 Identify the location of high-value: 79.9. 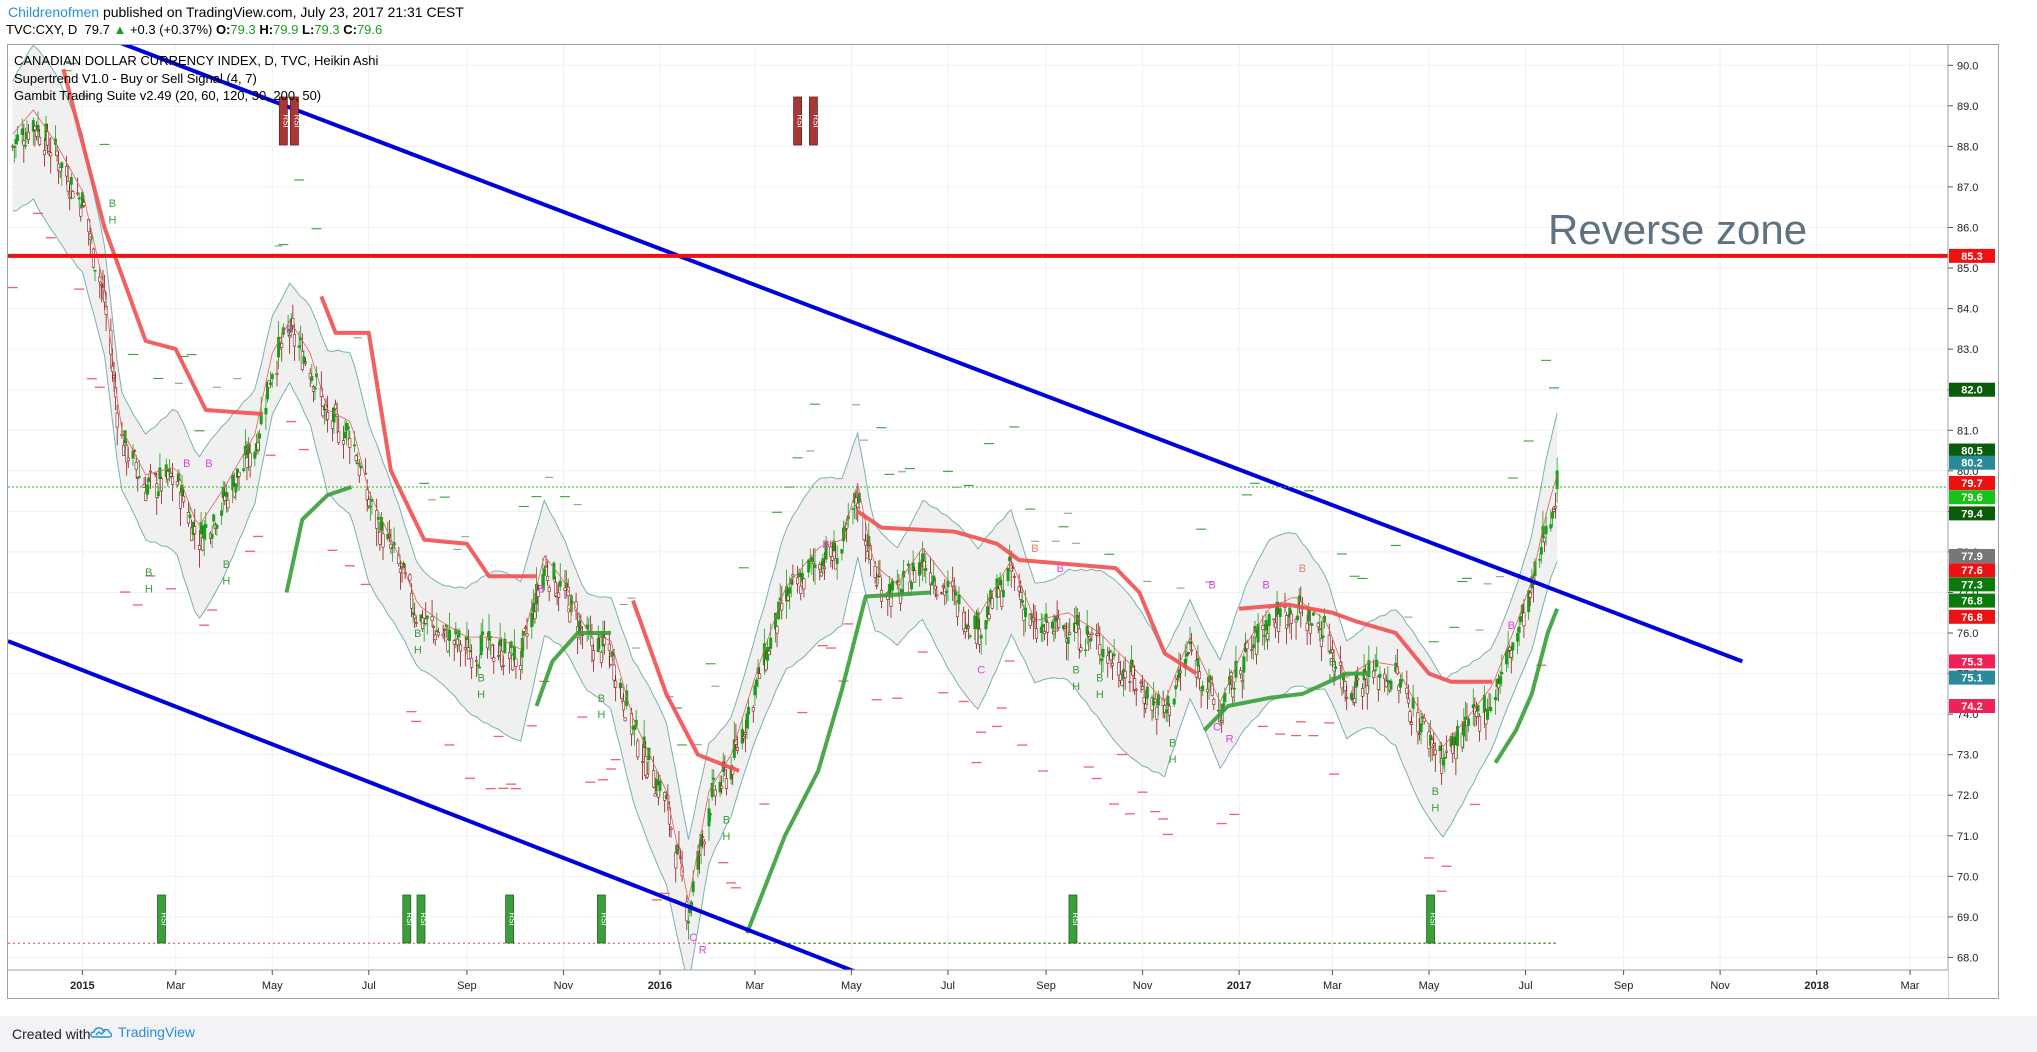
(286, 29).